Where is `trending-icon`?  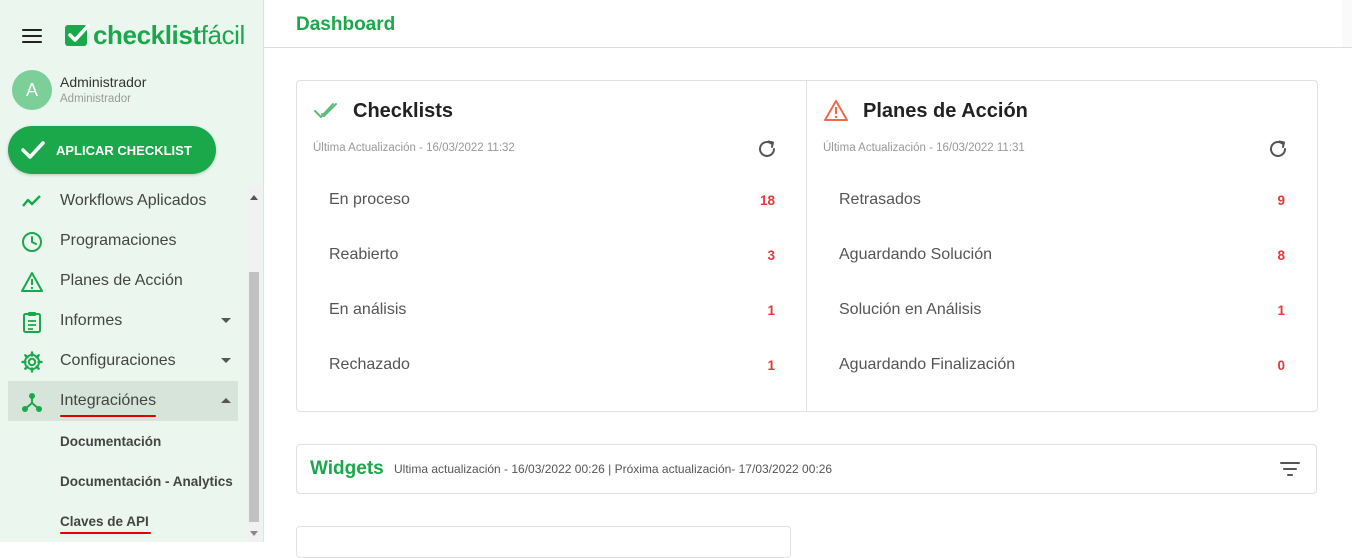 trending-icon is located at coordinates (31, 201).